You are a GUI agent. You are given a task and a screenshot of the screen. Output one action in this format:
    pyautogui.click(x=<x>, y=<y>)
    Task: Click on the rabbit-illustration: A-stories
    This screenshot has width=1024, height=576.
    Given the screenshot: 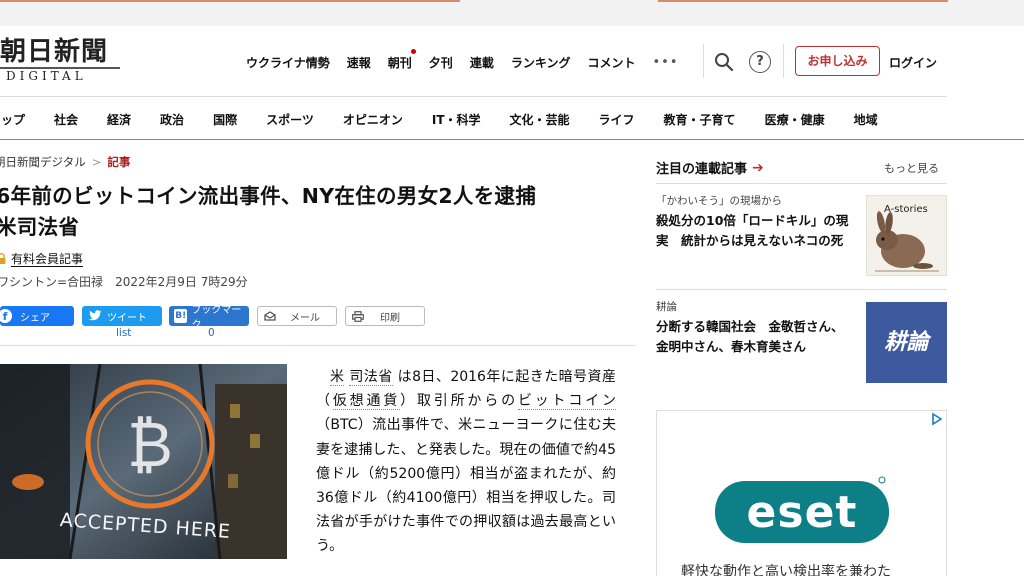 What is the action you would take?
    pyautogui.click(x=907, y=238)
    